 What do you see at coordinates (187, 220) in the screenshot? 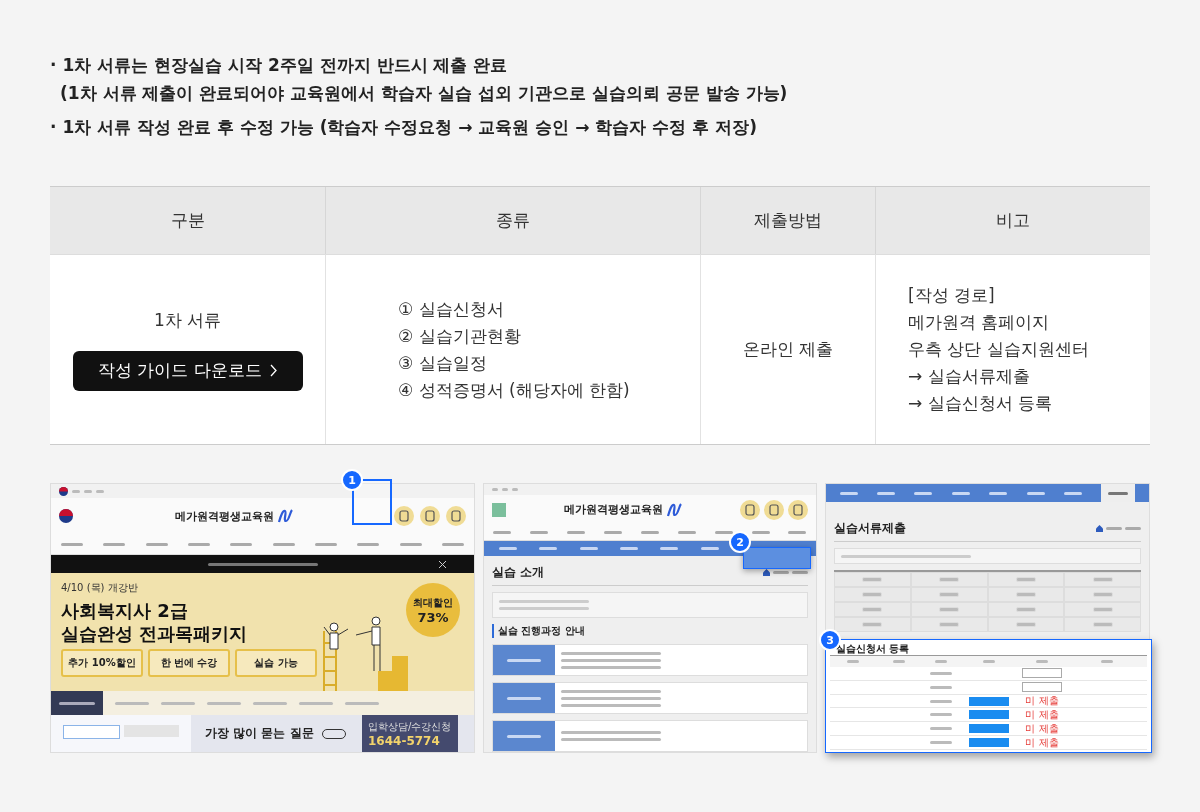
I see `column-header: 구분` at bounding box center [187, 220].